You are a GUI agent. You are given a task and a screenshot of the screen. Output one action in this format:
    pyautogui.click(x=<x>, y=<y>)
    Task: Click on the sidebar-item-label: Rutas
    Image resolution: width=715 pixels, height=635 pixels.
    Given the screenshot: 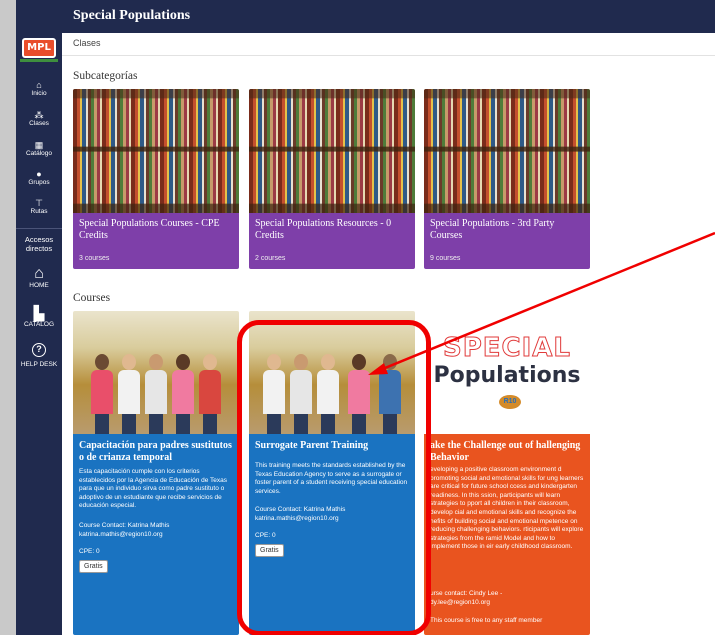 What is the action you would take?
    pyautogui.click(x=39, y=211)
    